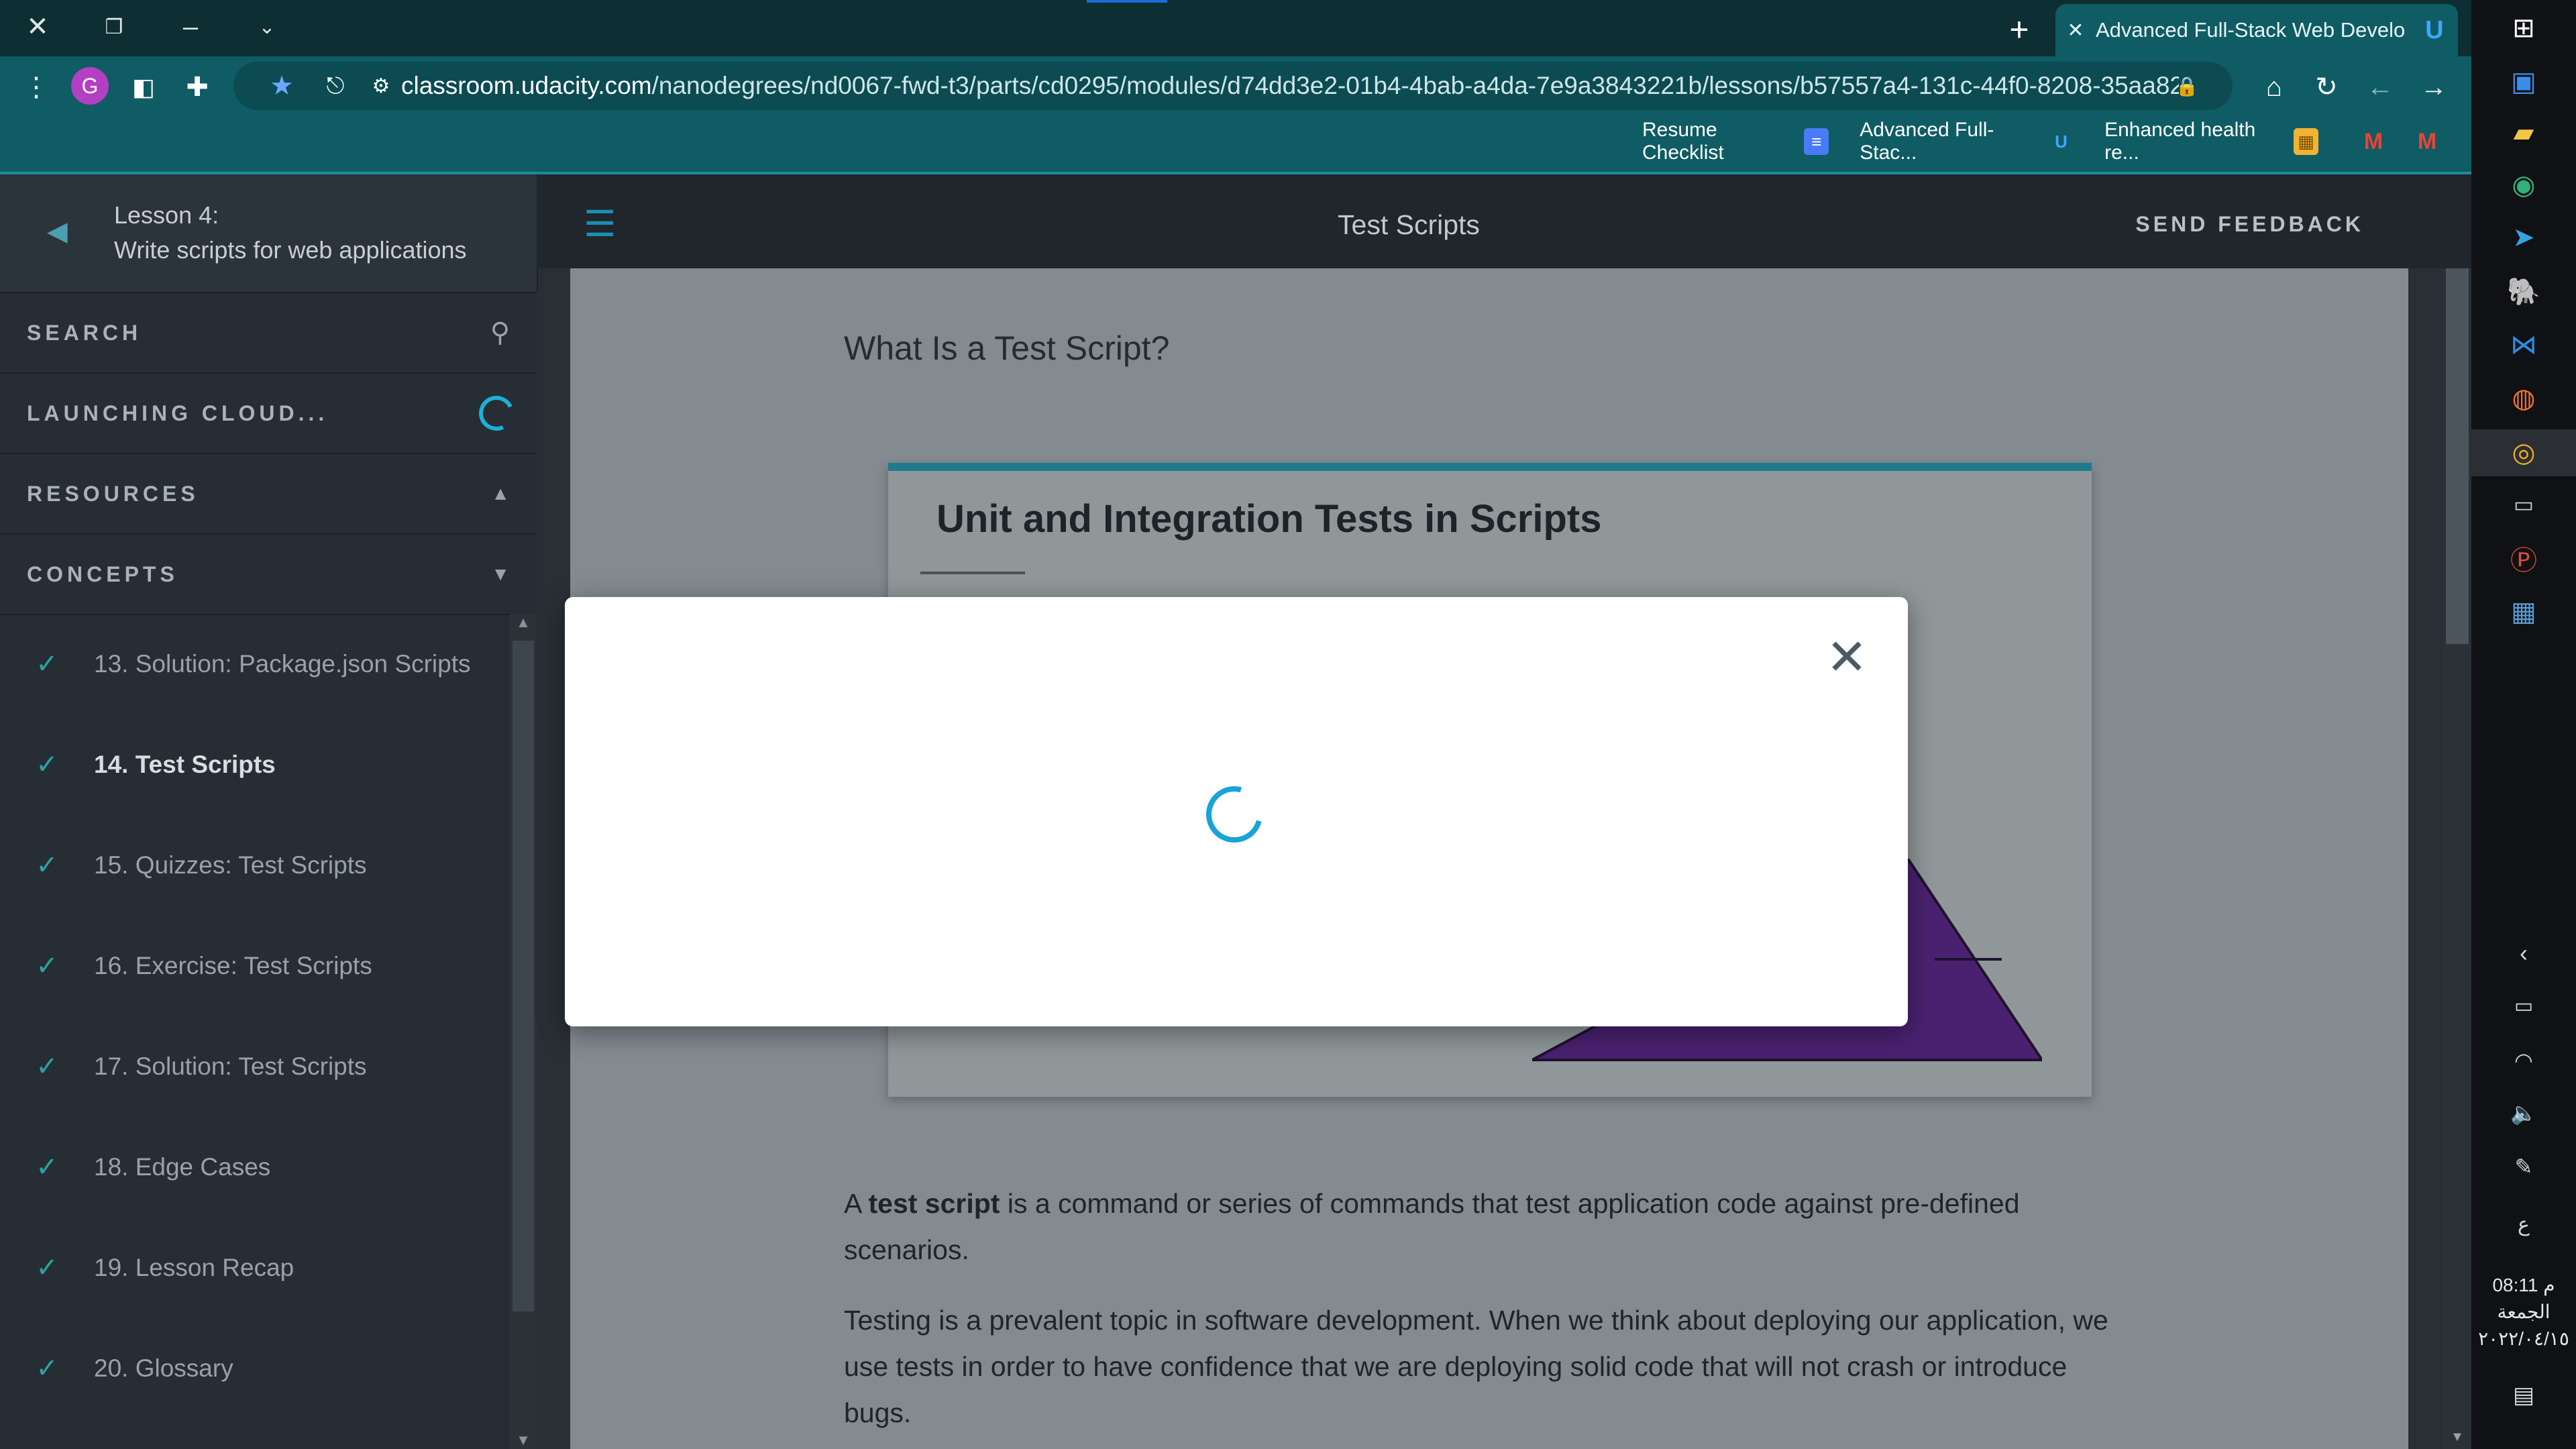 The height and width of the screenshot is (1449, 2576). Describe the element at coordinates (197, 87) in the screenshot. I see `extensions-icon: ✚` at that location.